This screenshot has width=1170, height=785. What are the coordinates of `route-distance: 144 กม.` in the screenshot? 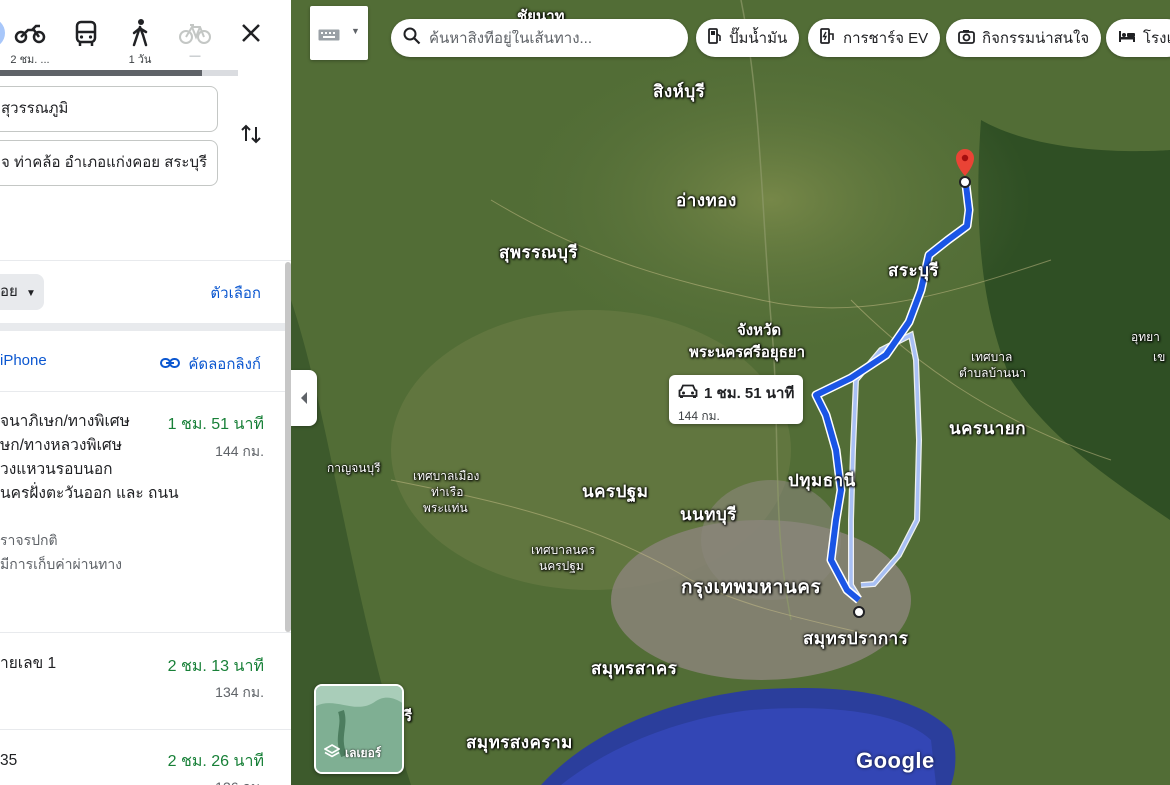 It's located at (239, 451).